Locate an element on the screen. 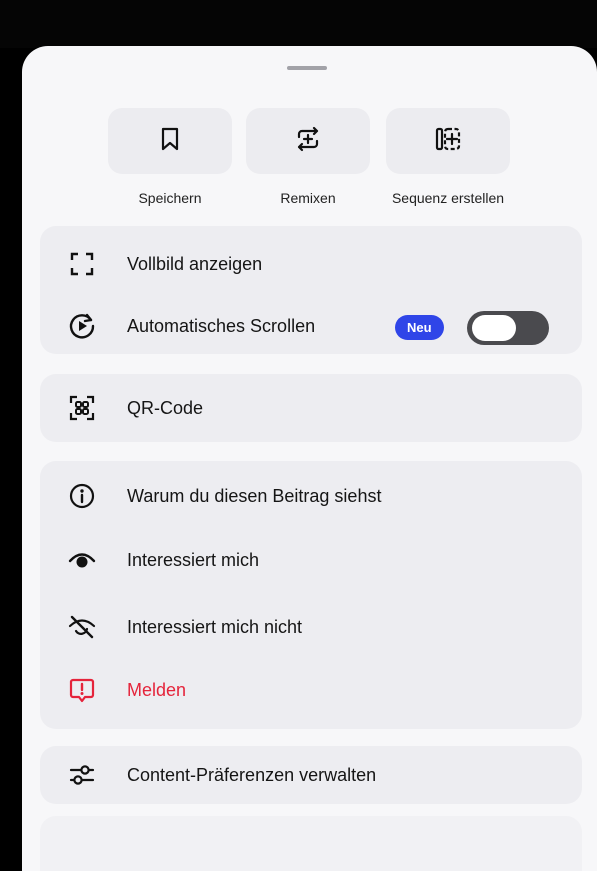 The image size is (597, 871). fullscreen-icon is located at coordinates (82, 264).